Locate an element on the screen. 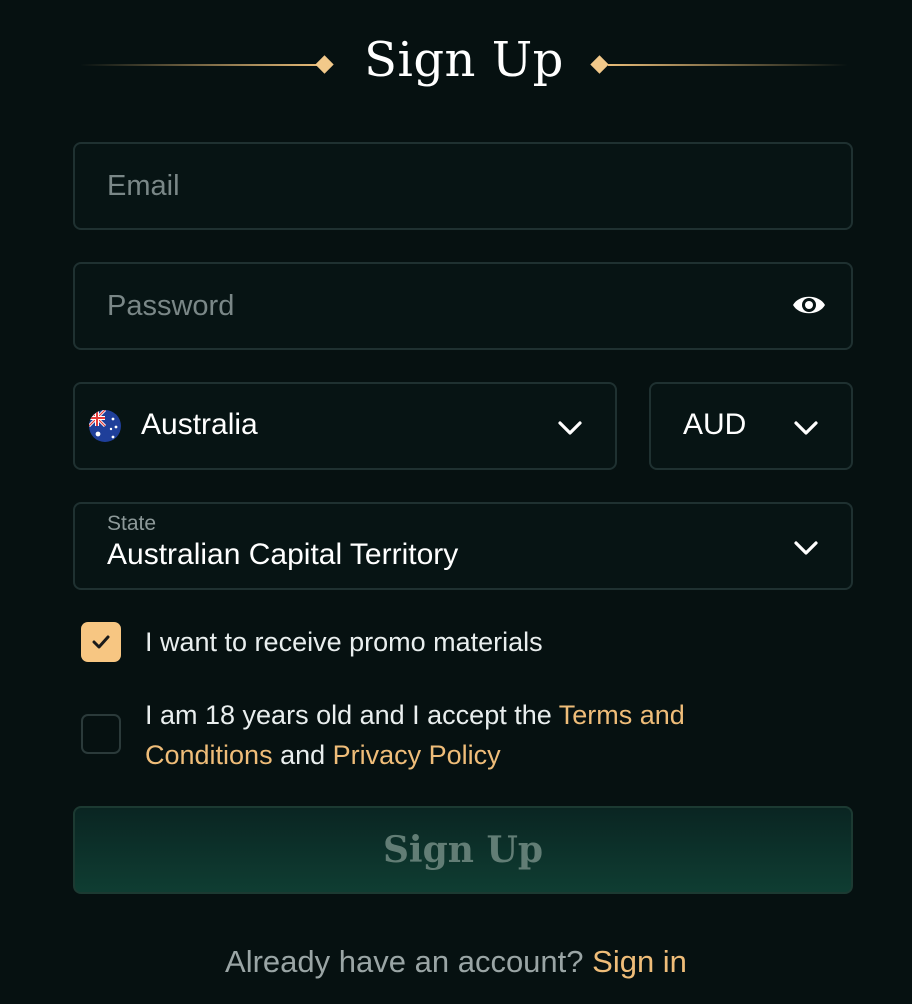 The image size is (912, 1004). footer: Already have an account? Sign in is located at coordinates (456, 962).